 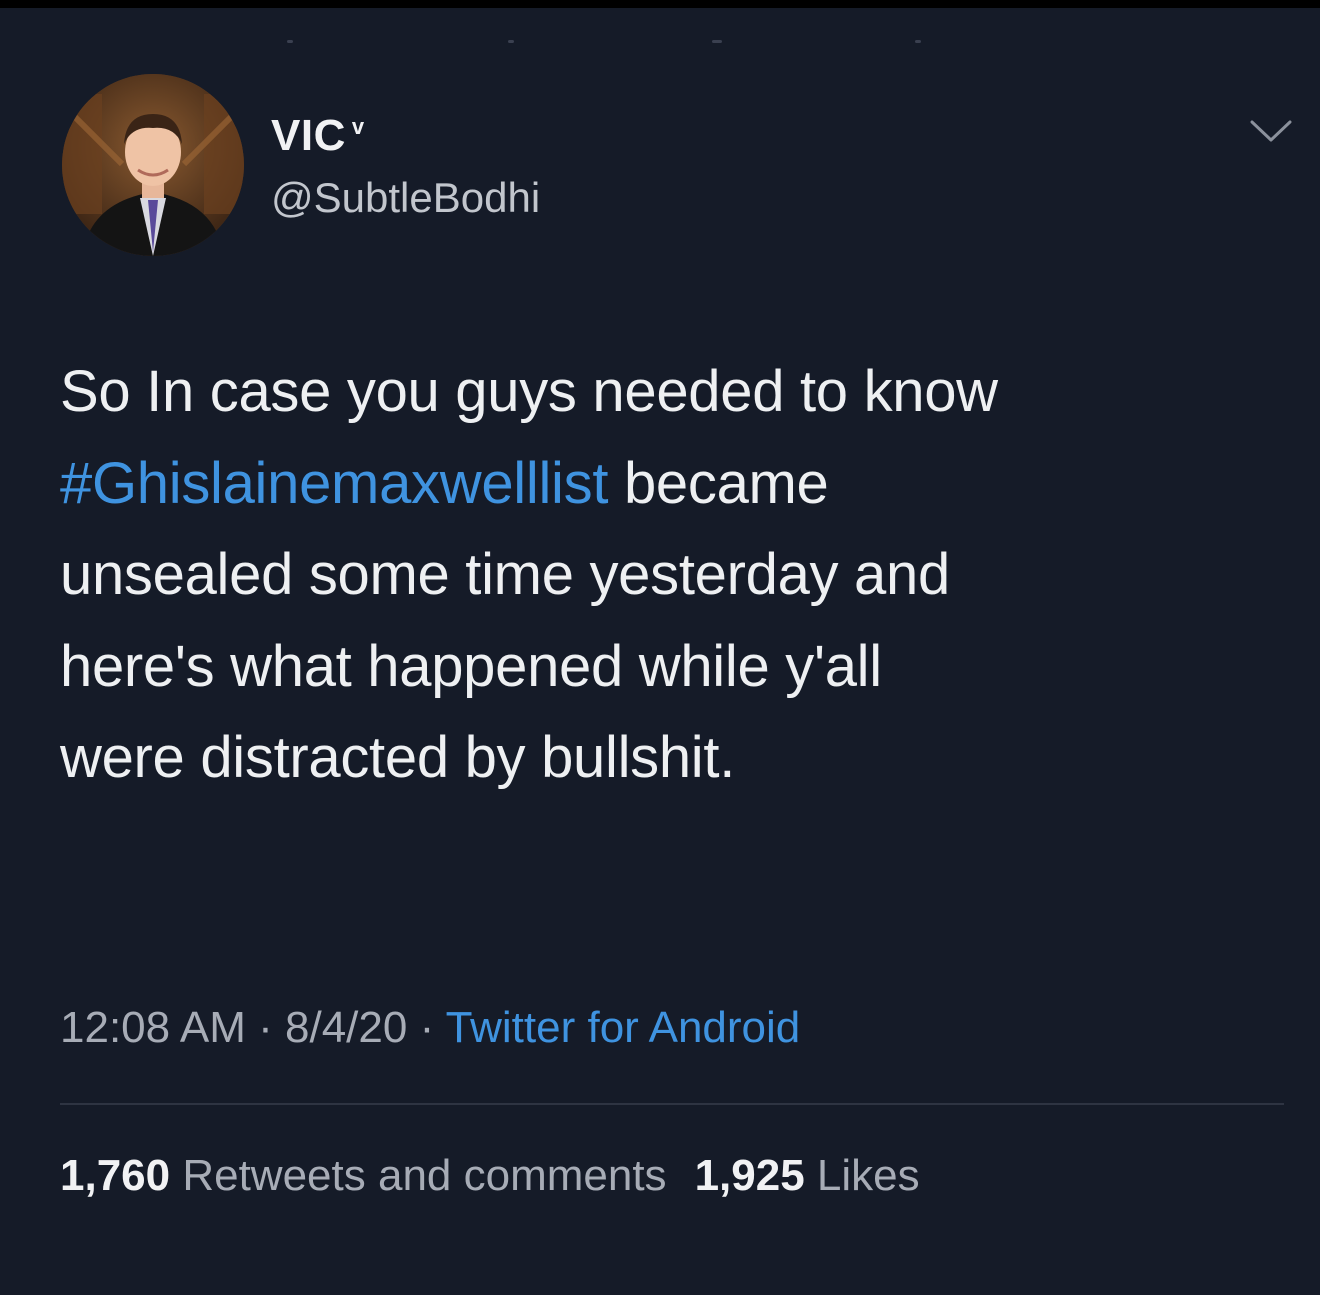 I want to click on tweet-meta: 12:08 AM · 8/4/20 · Twitter for Android, so click(x=430, y=1028).